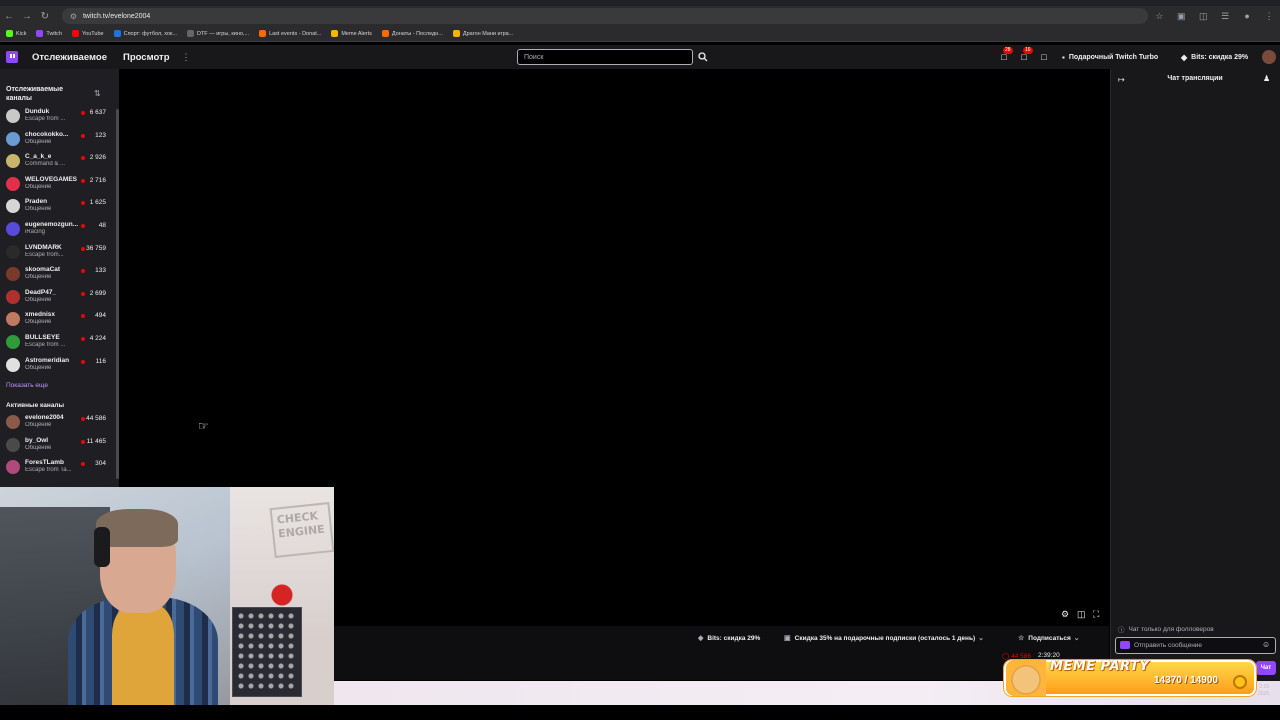 This screenshot has height=720, width=1280. I want to click on bits-button: ◆ Bits: скидка 29%, so click(1214, 57).